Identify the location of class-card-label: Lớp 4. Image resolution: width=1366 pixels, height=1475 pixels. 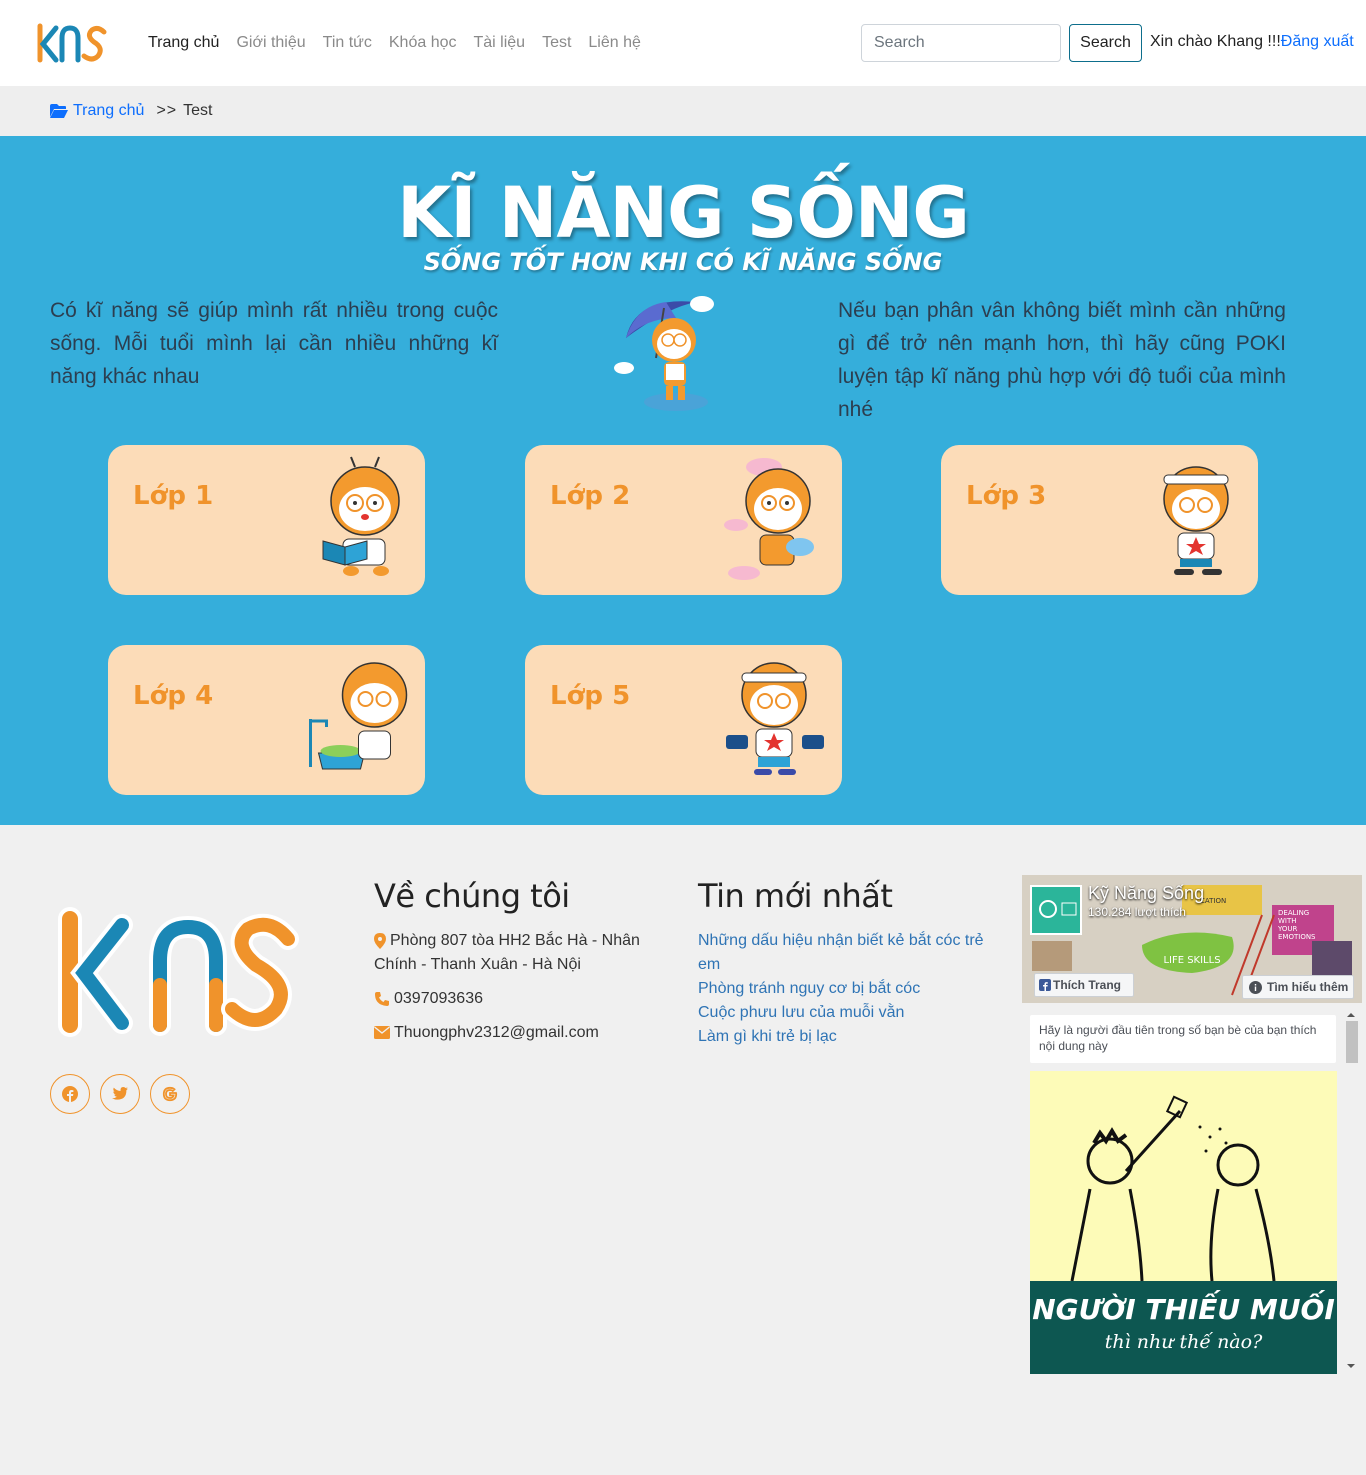
(173, 696).